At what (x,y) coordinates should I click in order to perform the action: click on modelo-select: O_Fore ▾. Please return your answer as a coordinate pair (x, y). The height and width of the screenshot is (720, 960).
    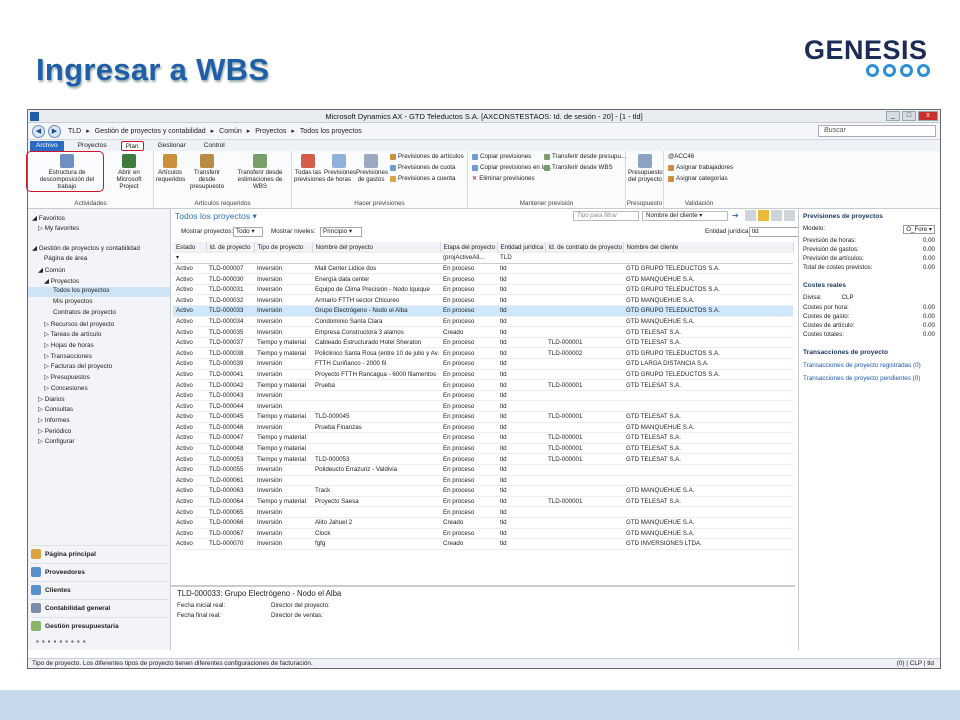
    Looking at the image, I should click on (919, 229).